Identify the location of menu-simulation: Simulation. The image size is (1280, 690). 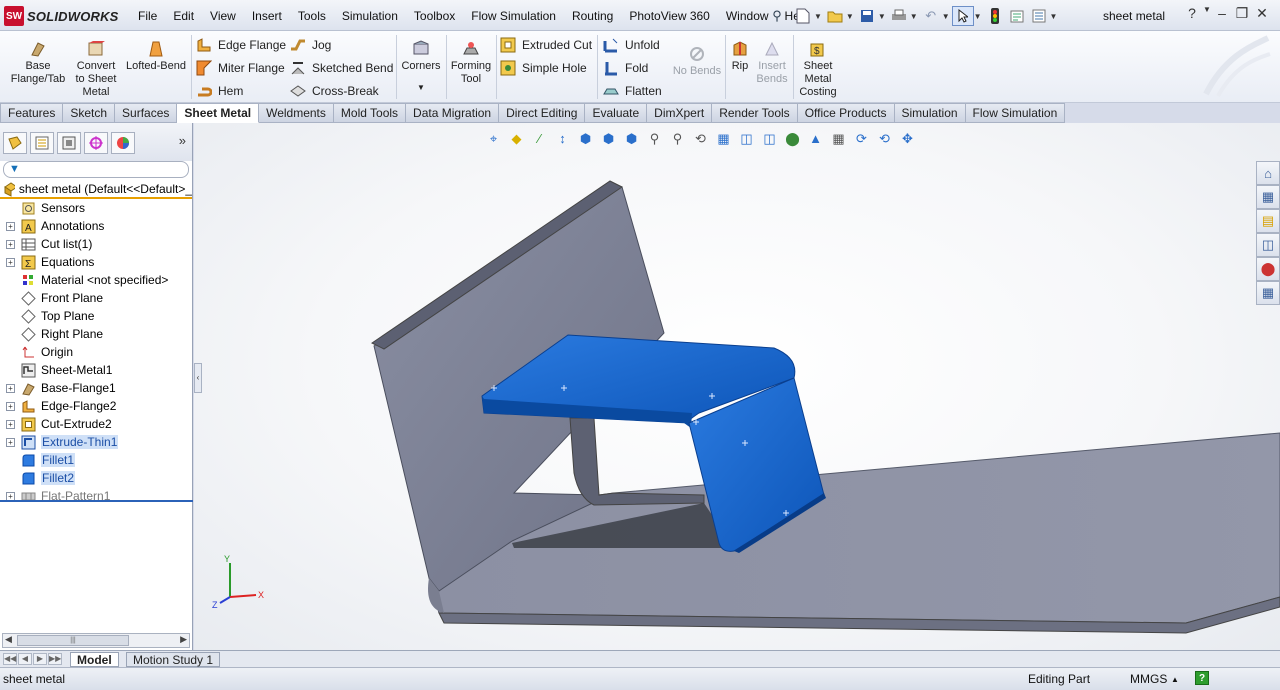
(370, 16).